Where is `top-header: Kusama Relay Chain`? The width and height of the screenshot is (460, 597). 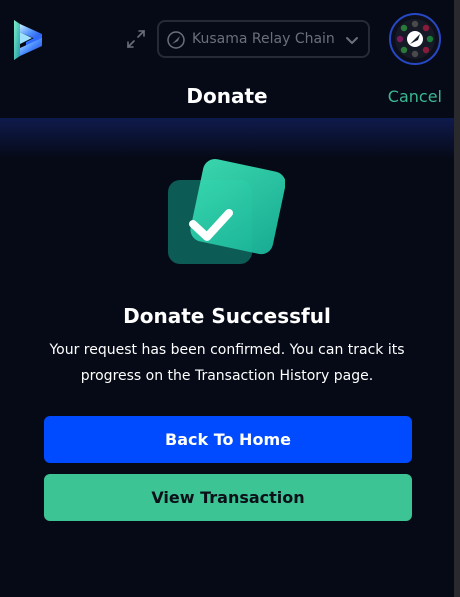
top-header: Kusama Relay Chain is located at coordinates (227, 40).